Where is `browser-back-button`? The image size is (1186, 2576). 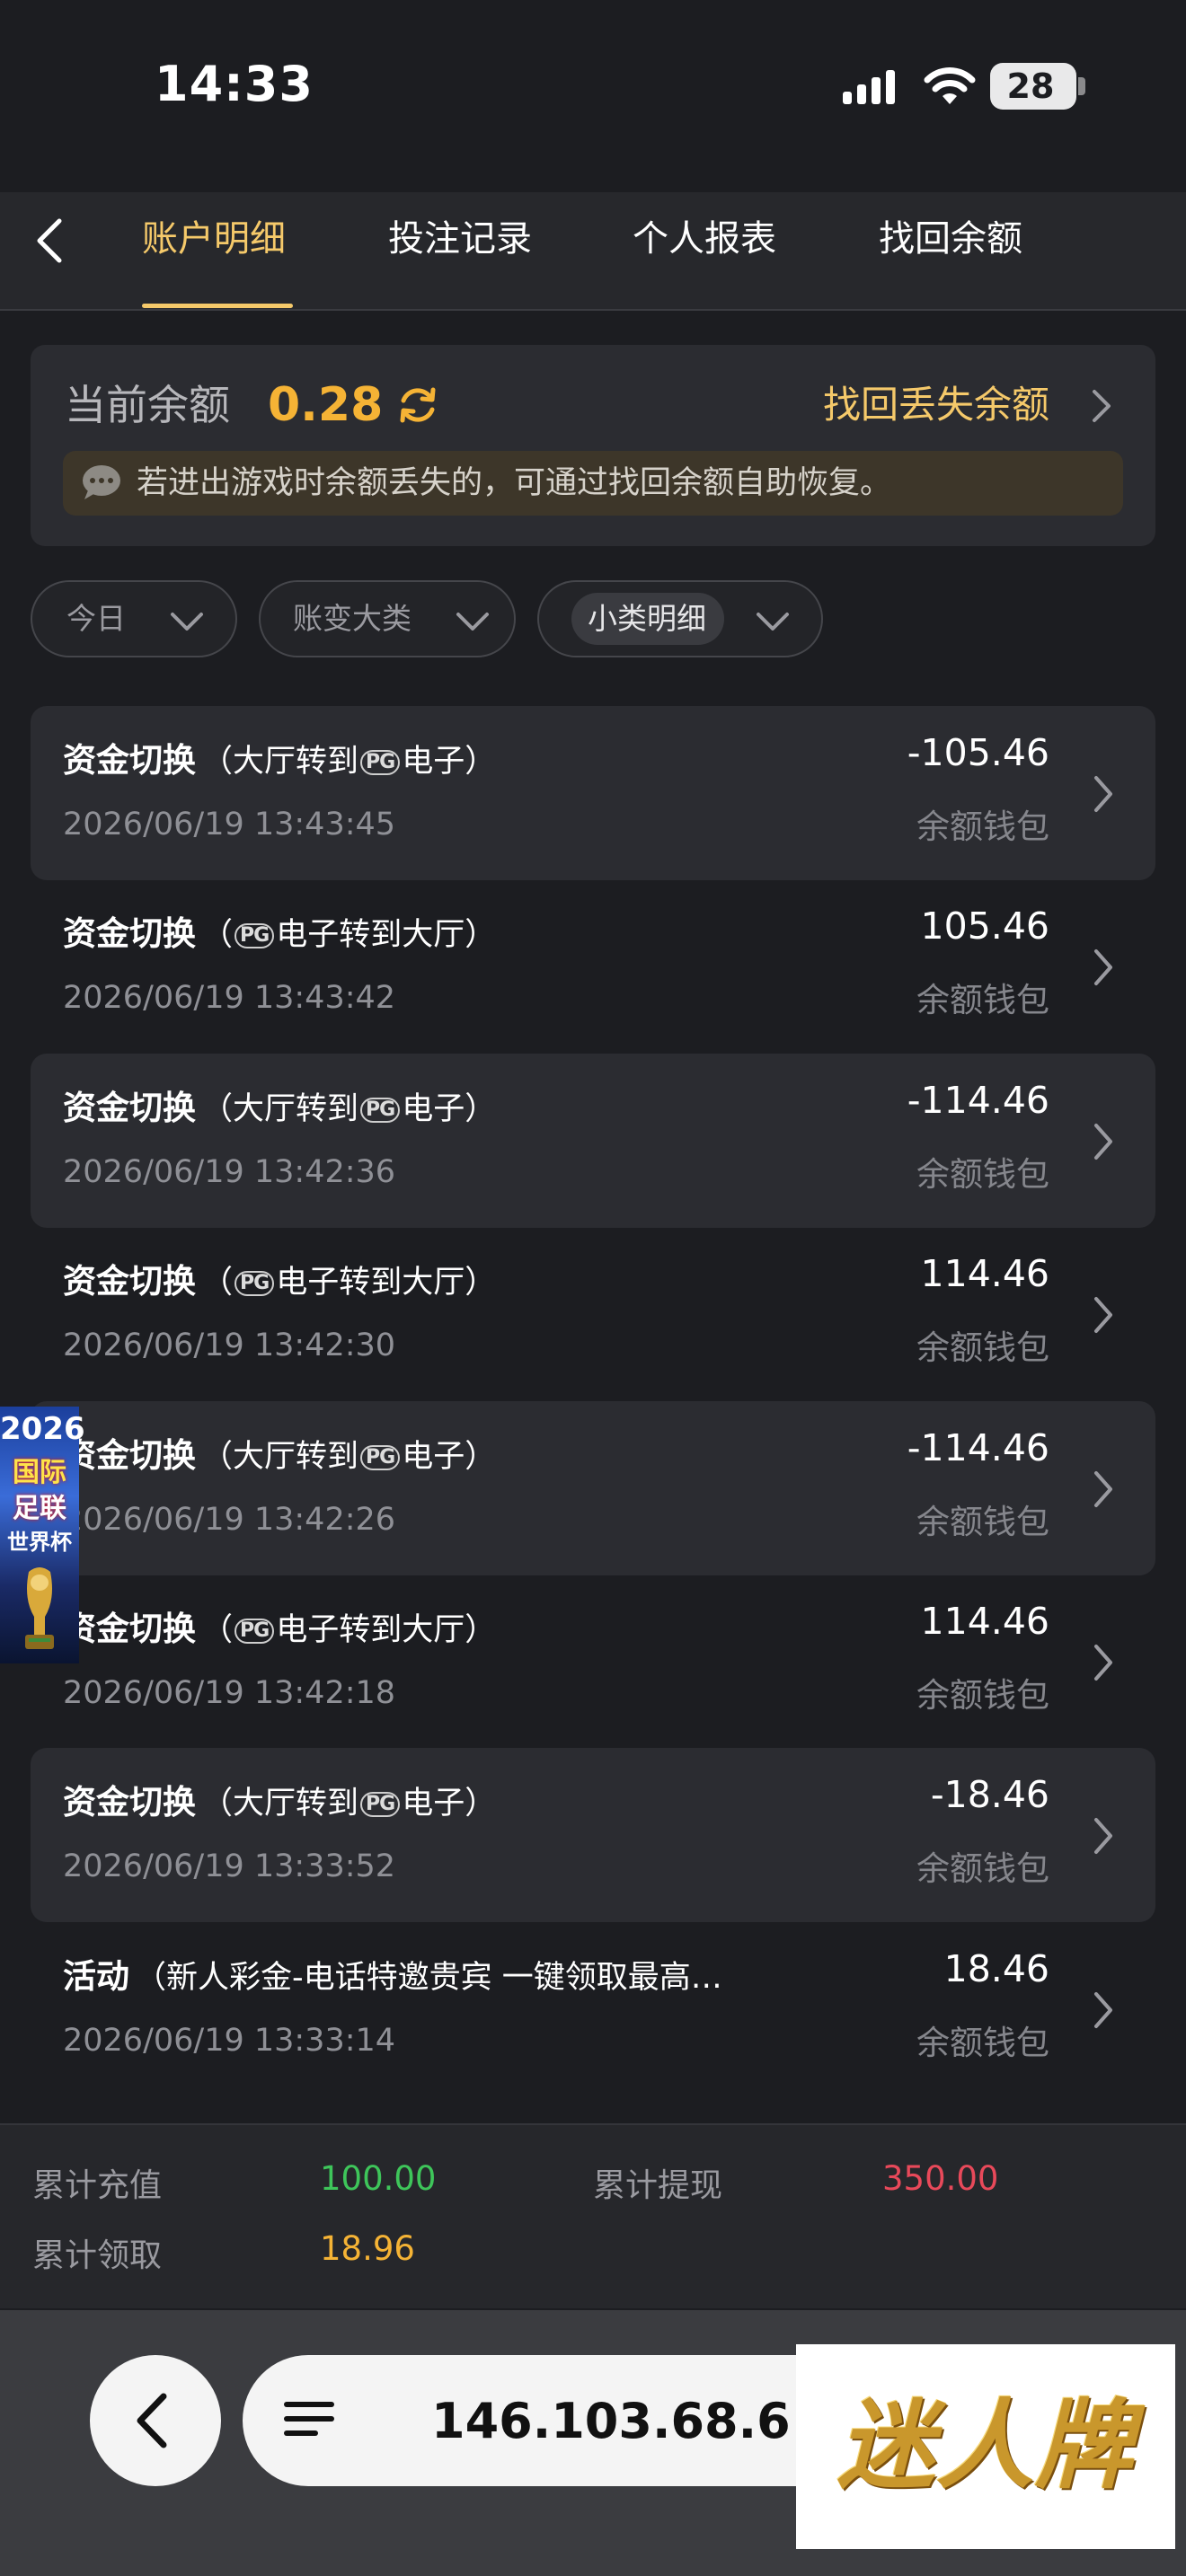 browser-back-button is located at coordinates (155, 2420).